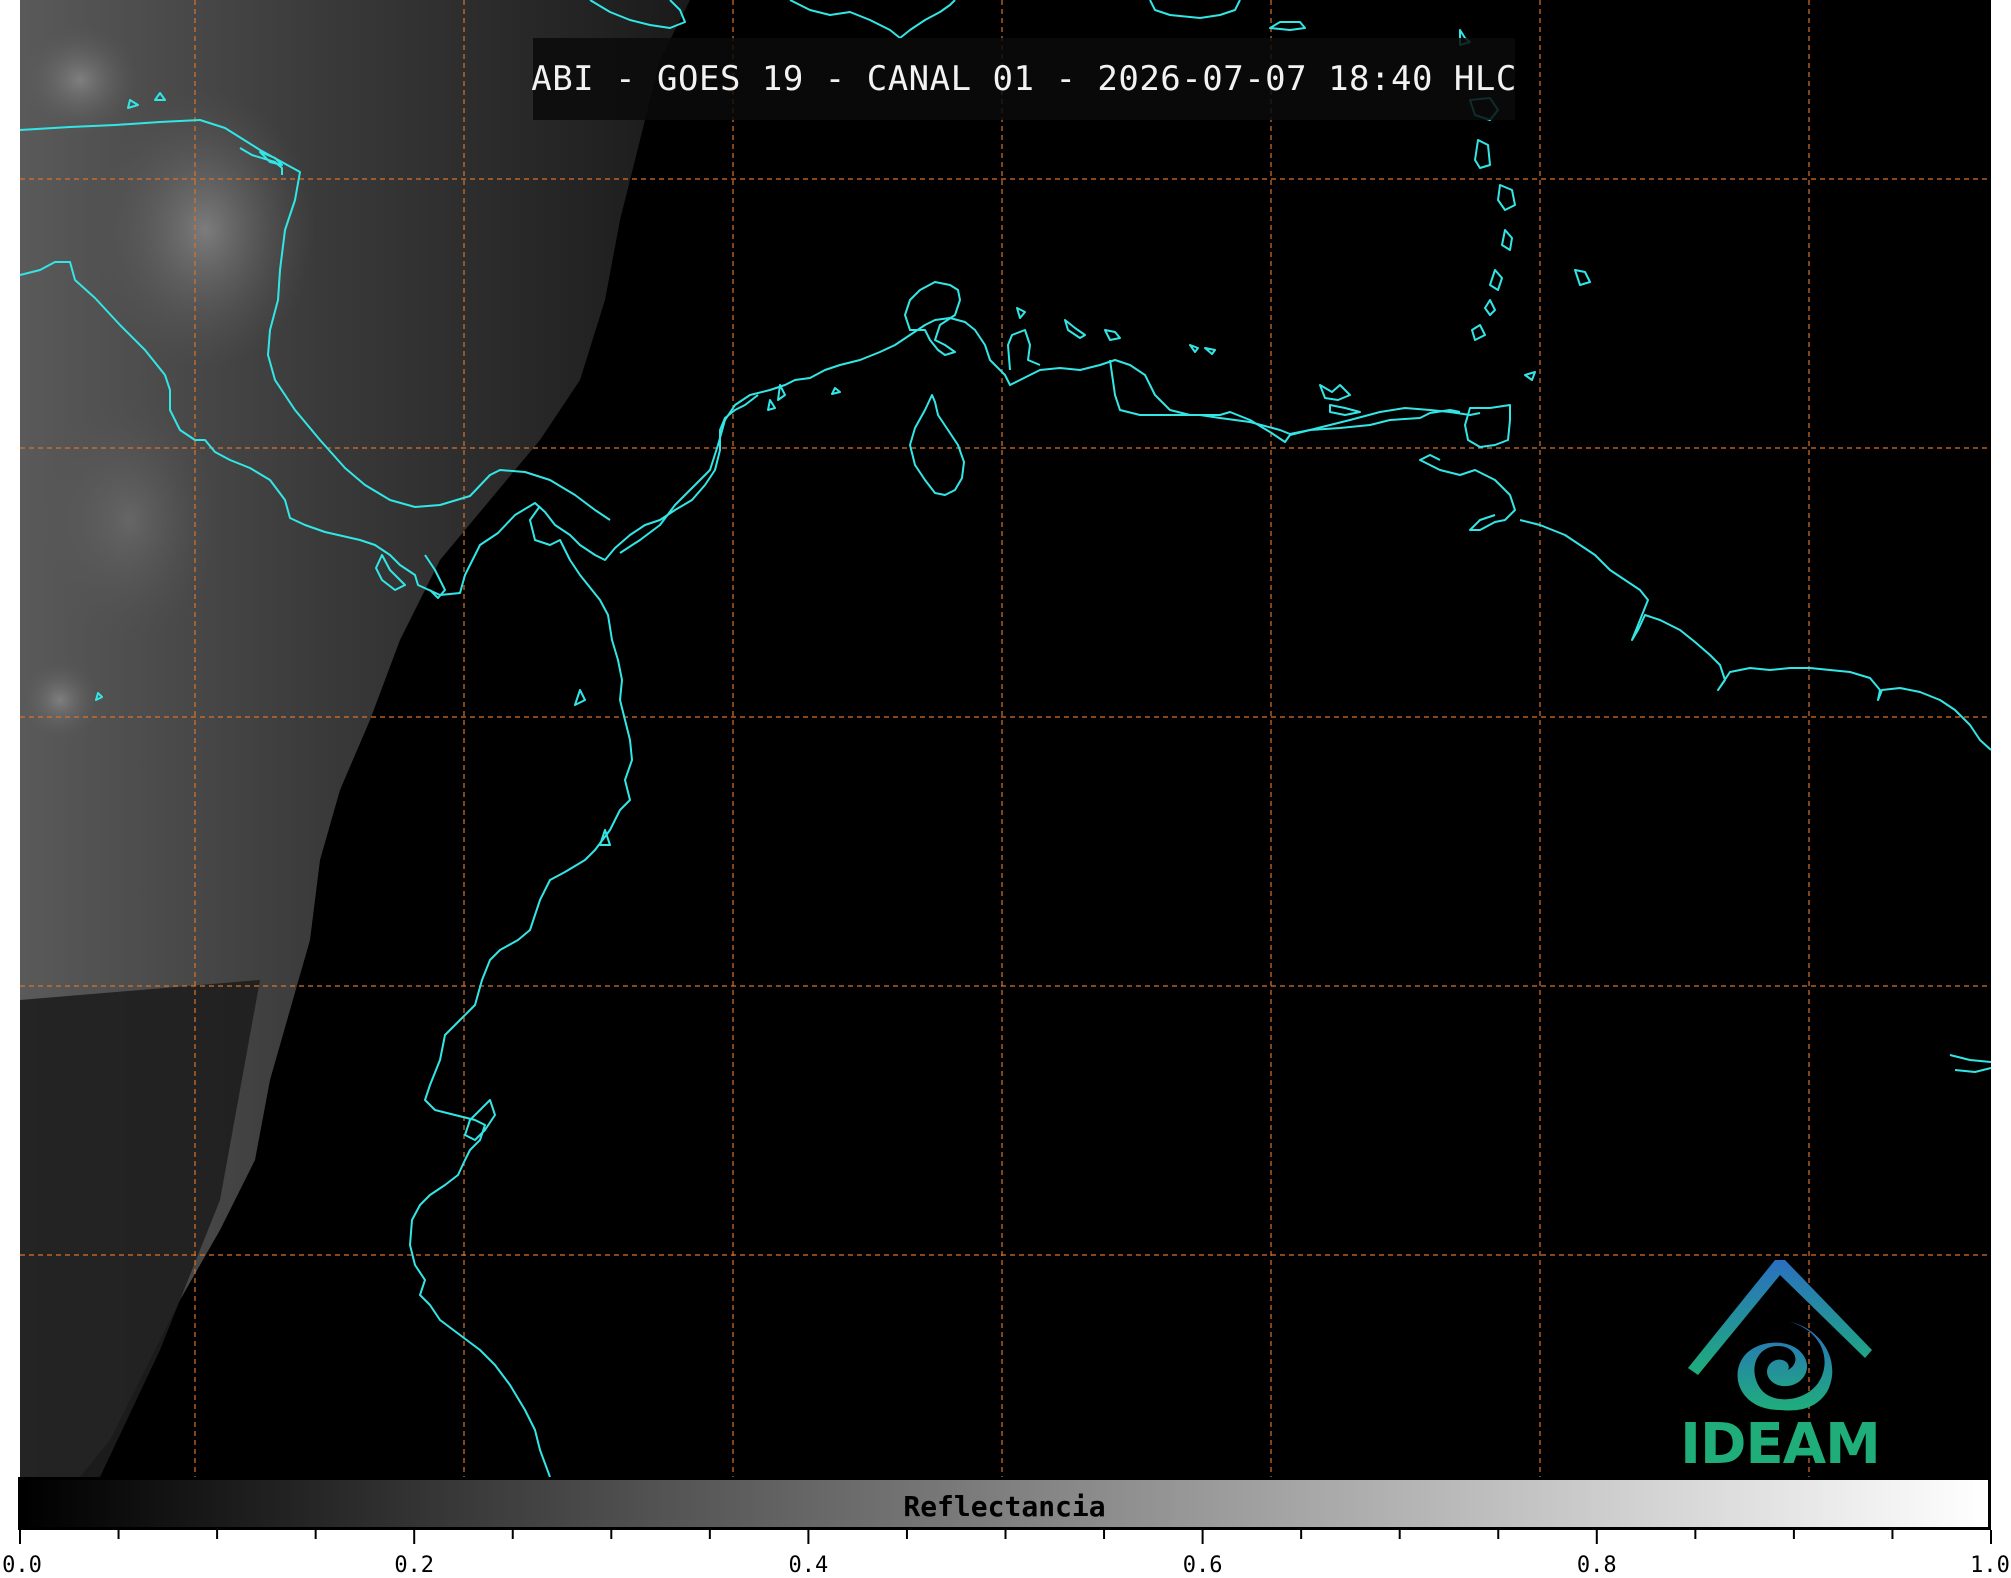  Describe the element at coordinates (1005, 1537) in the screenshot. I see `colorbar-ticks` at that location.